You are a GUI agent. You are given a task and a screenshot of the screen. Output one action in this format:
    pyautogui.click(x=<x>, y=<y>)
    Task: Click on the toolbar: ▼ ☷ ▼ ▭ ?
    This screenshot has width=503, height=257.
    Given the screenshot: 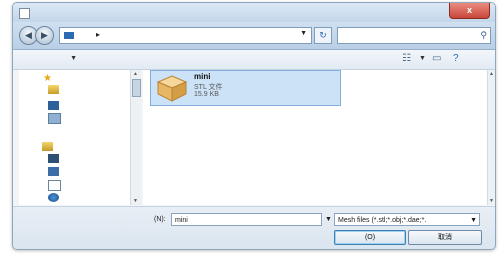 What is the action you would take?
    pyautogui.click(x=254, y=60)
    